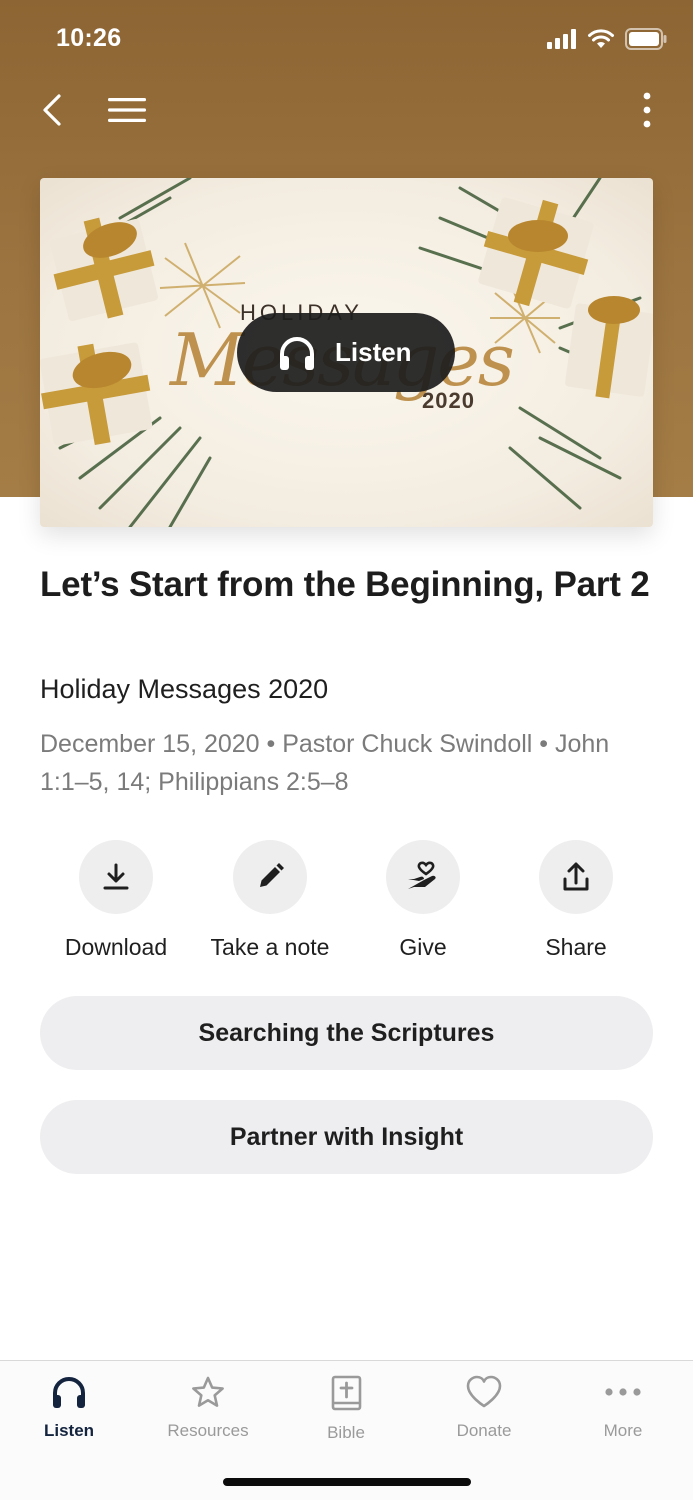 Image resolution: width=693 pixels, height=1500 pixels. Describe the element at coordinates (346, 110) in the screenshot. I see `nav-bar` at that location.